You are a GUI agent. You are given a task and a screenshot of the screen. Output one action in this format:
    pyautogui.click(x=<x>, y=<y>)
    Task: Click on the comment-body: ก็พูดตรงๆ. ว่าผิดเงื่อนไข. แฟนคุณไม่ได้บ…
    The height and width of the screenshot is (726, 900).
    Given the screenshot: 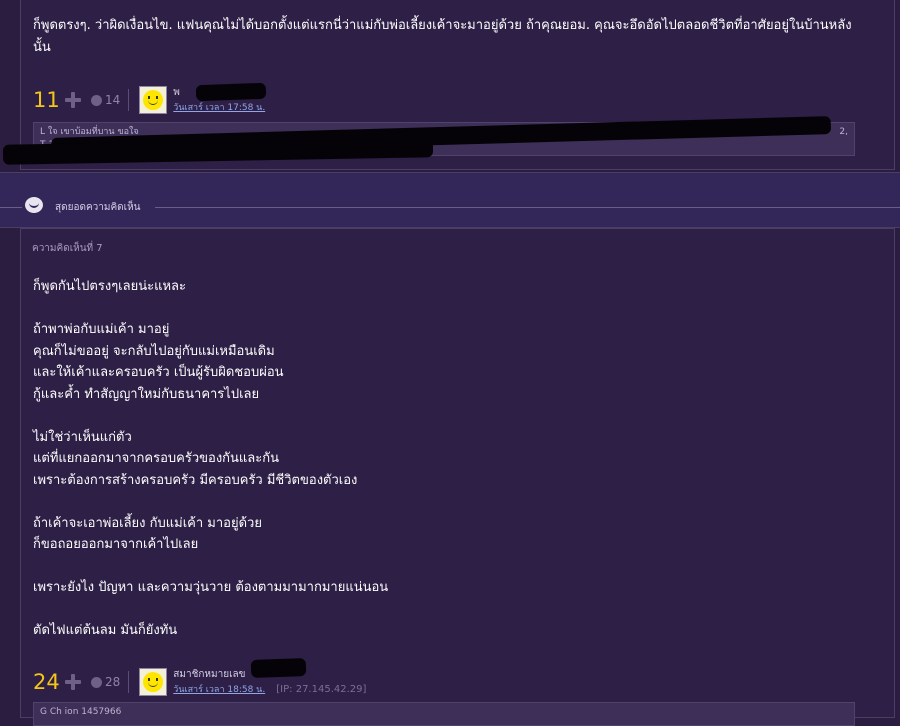 What is the action you would take?
    pyautogui.click(x=442, y=36)
    